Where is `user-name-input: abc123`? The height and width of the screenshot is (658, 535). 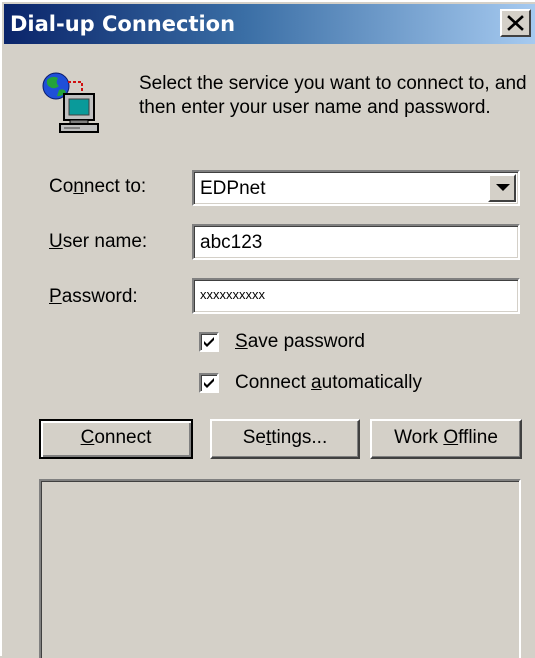 user-name-input: abc123 is located at coordinates (356, 242).